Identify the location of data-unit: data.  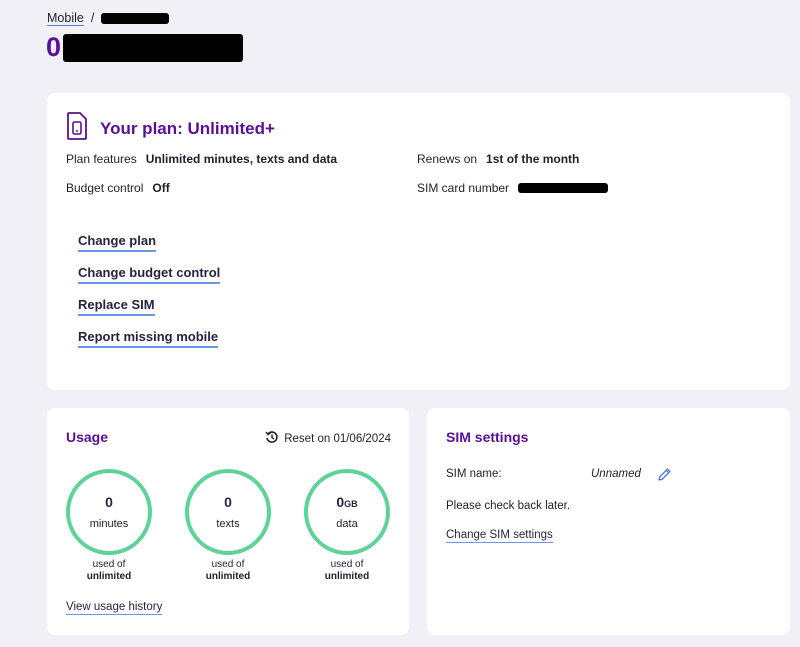
(347, 524).